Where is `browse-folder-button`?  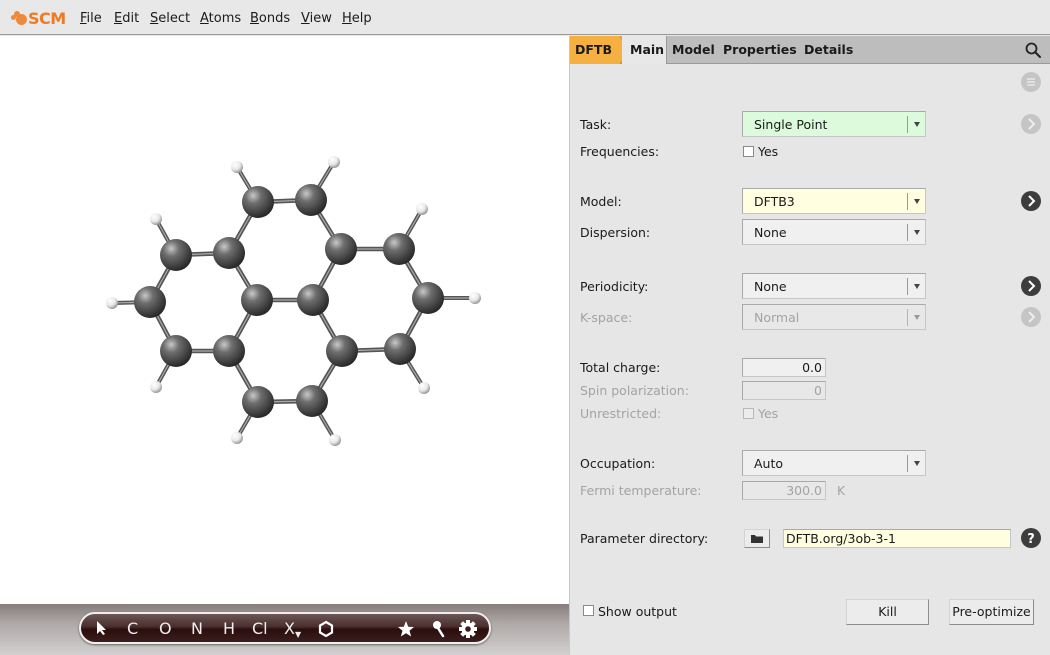
browse-folder-button is located at coordinates (757, 538).